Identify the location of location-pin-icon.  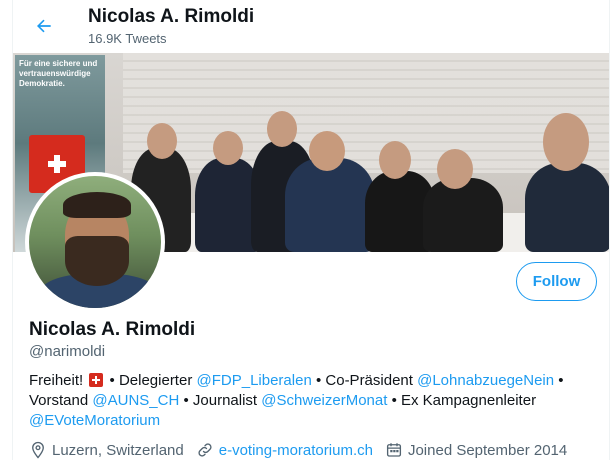
(38, 450).